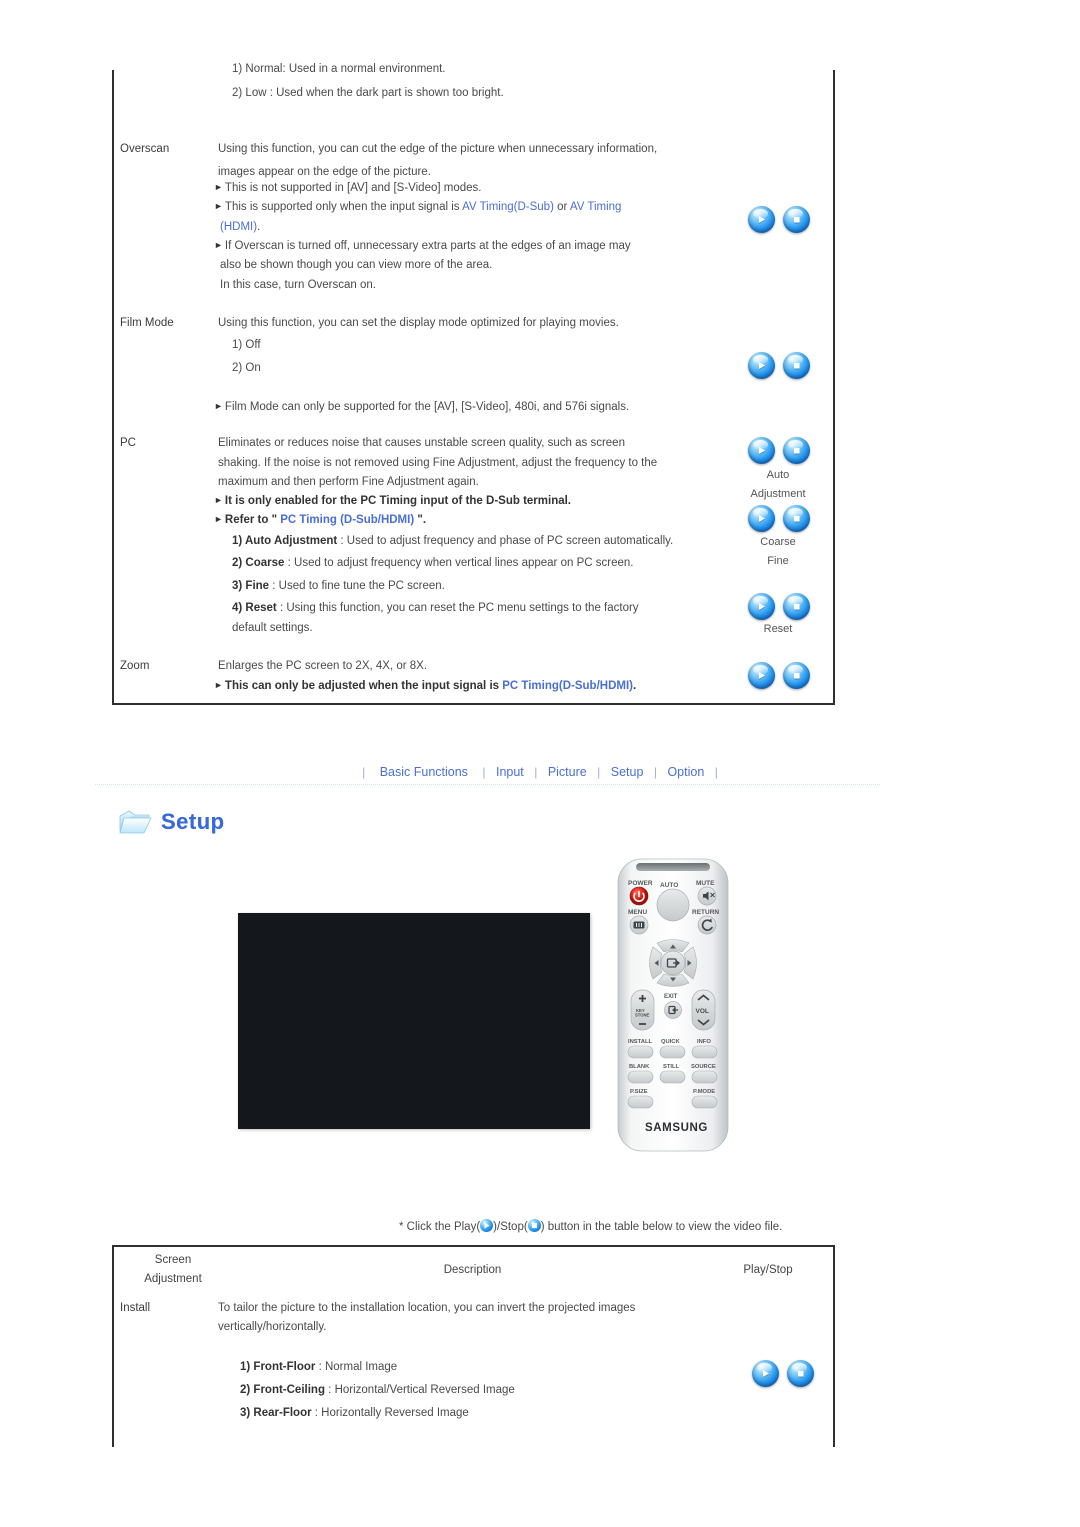  What do you see at coordinates (670, 1042) in the screenshot?
I see `svg-text: QUICK` at bounding box center [670, 1042].